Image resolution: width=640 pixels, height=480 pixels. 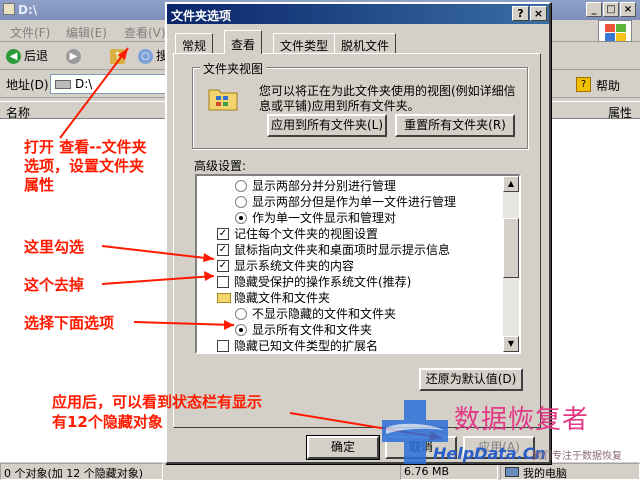 I want to click on advanced-setting-row: 显示所有文件和文件夹, so click(x=303, y=330).